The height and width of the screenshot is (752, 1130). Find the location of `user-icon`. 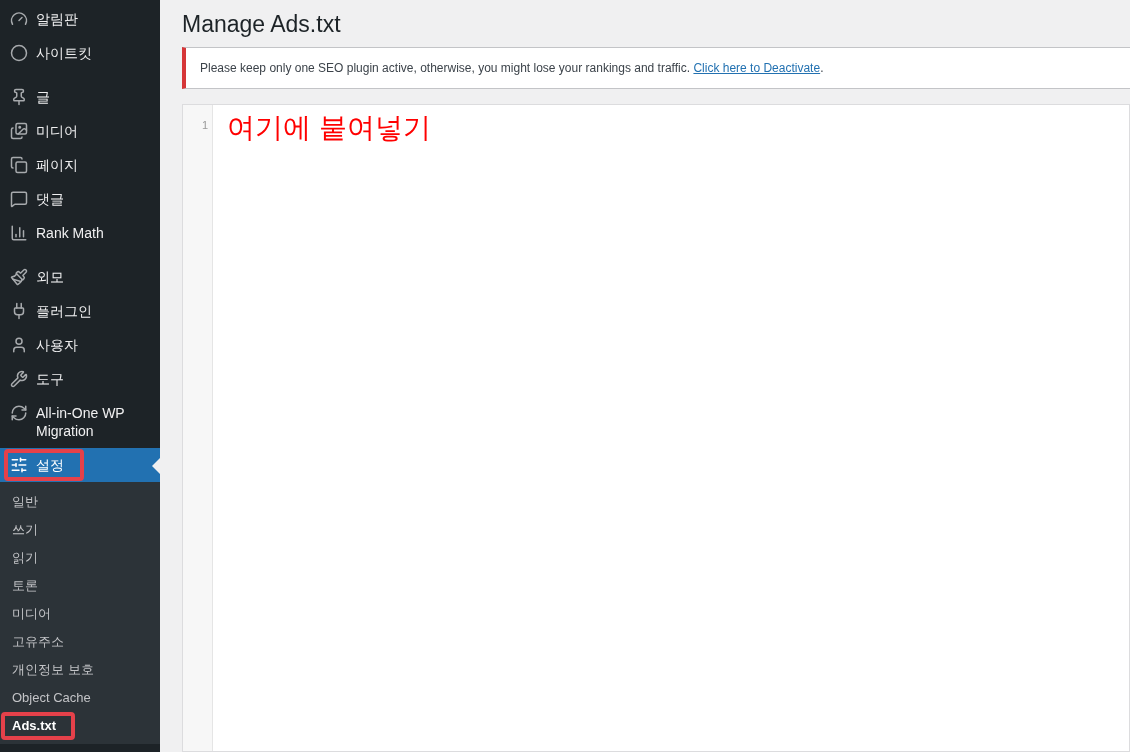

user-icon is located at coordinates (19, 345).